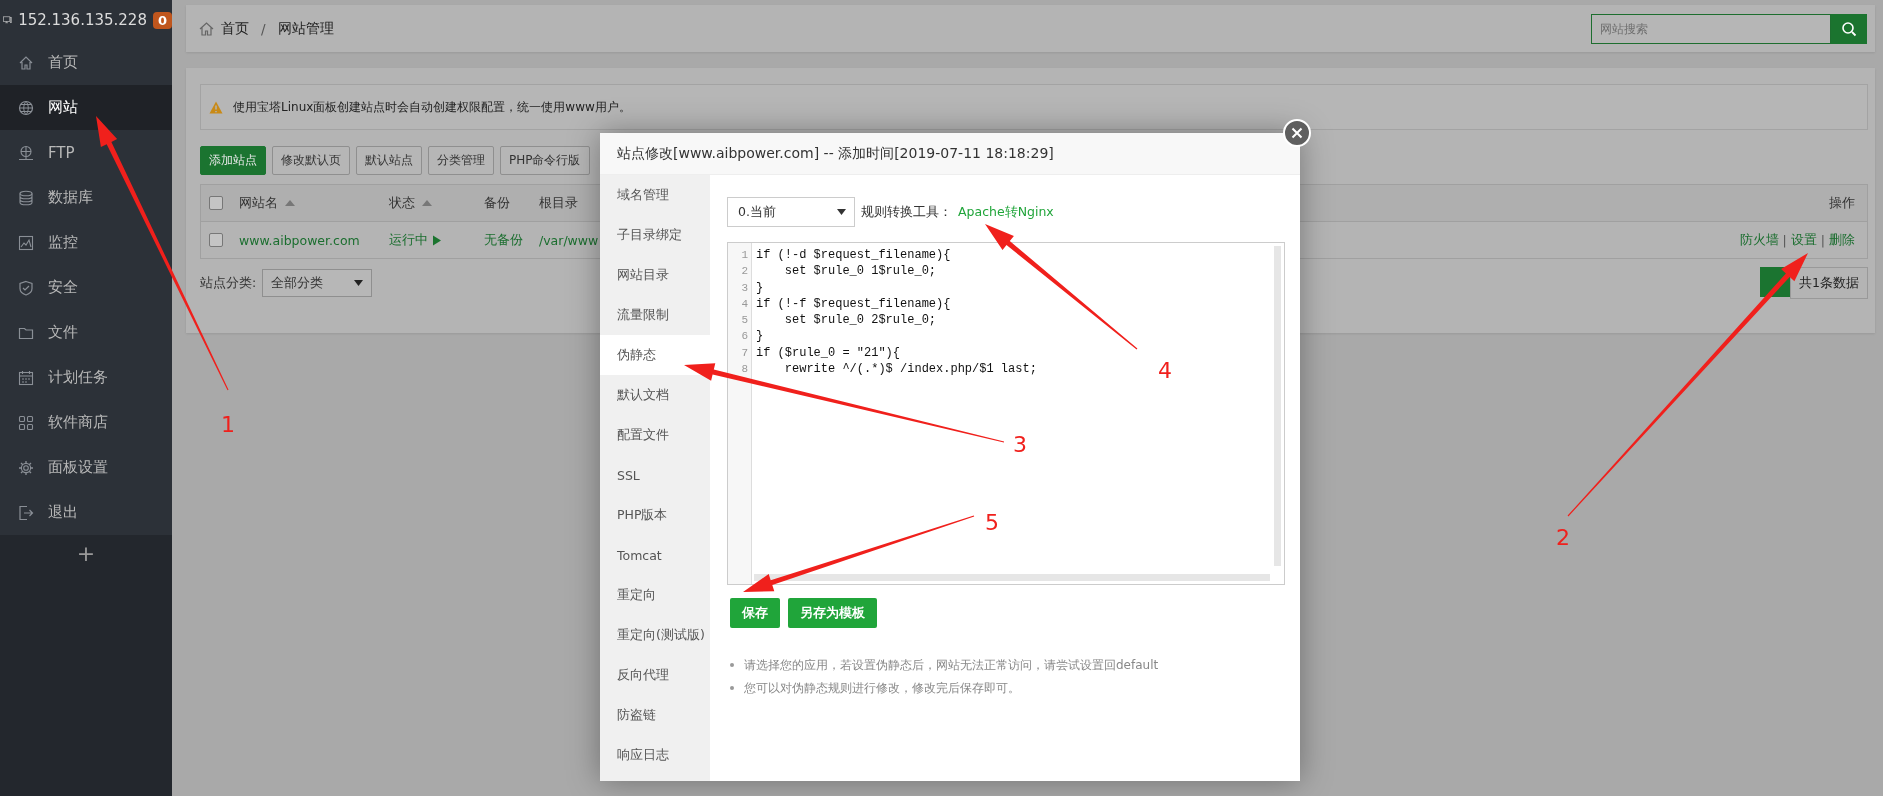 The width and height of the screenshot is (1883, 796). I want to click on dialog-tab: 反向代理, so click(655, 675).